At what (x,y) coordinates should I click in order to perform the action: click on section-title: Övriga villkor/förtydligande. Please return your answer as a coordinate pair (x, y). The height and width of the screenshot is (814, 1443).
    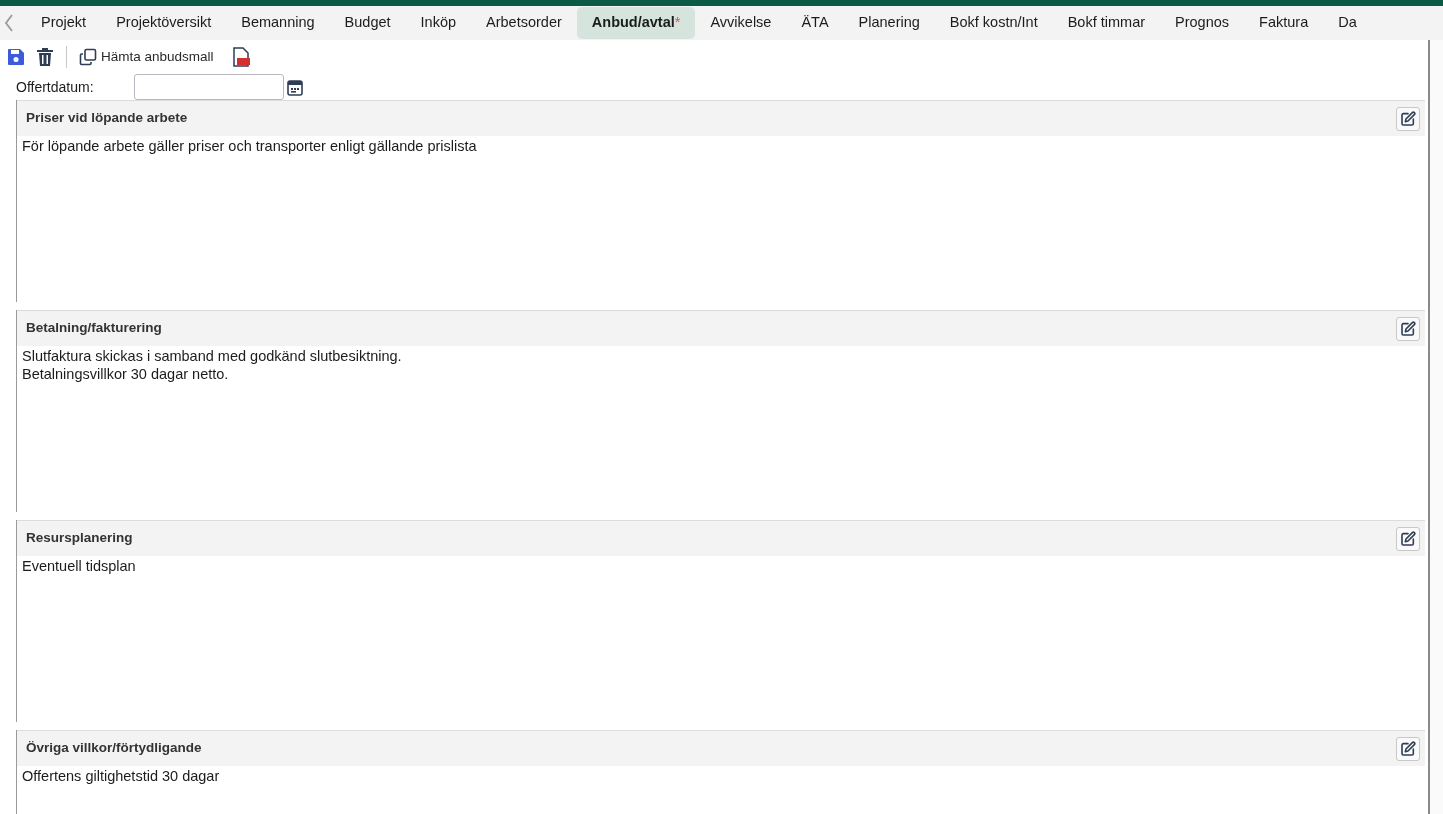
    Looking at the image, I should click on (114, 748).